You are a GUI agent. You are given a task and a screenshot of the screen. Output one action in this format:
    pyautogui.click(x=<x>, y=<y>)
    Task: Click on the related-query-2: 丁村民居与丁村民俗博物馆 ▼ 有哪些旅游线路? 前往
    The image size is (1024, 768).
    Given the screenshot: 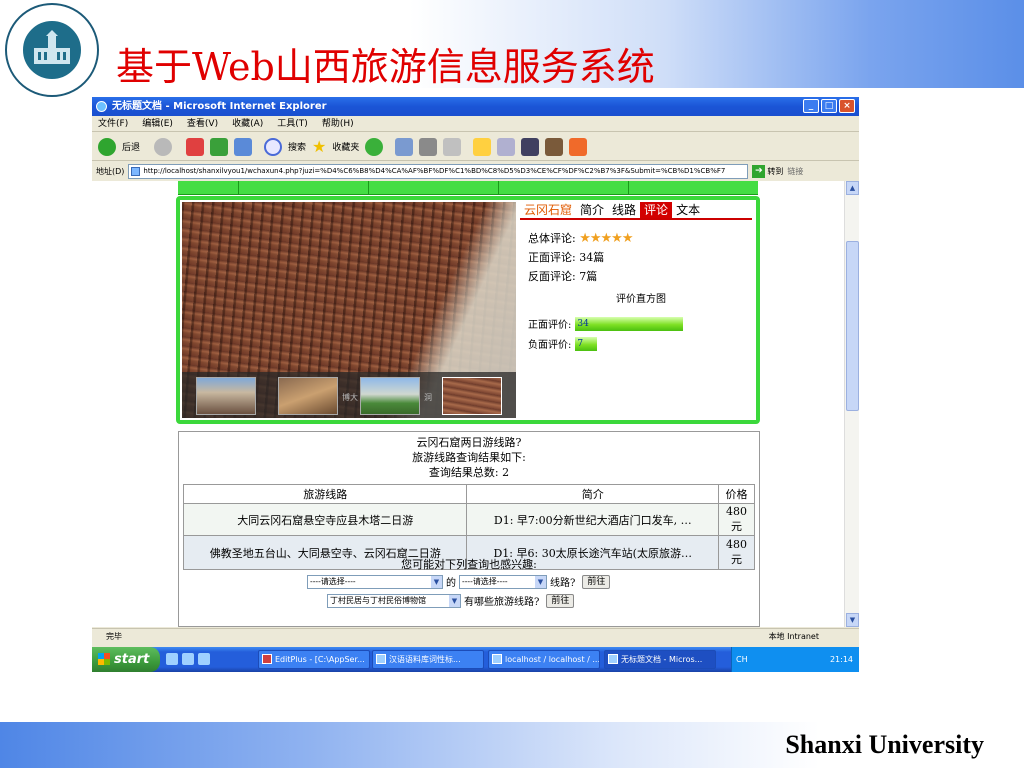 What is the action you would take?
    pyautogui.click(x=451, y=600)
    